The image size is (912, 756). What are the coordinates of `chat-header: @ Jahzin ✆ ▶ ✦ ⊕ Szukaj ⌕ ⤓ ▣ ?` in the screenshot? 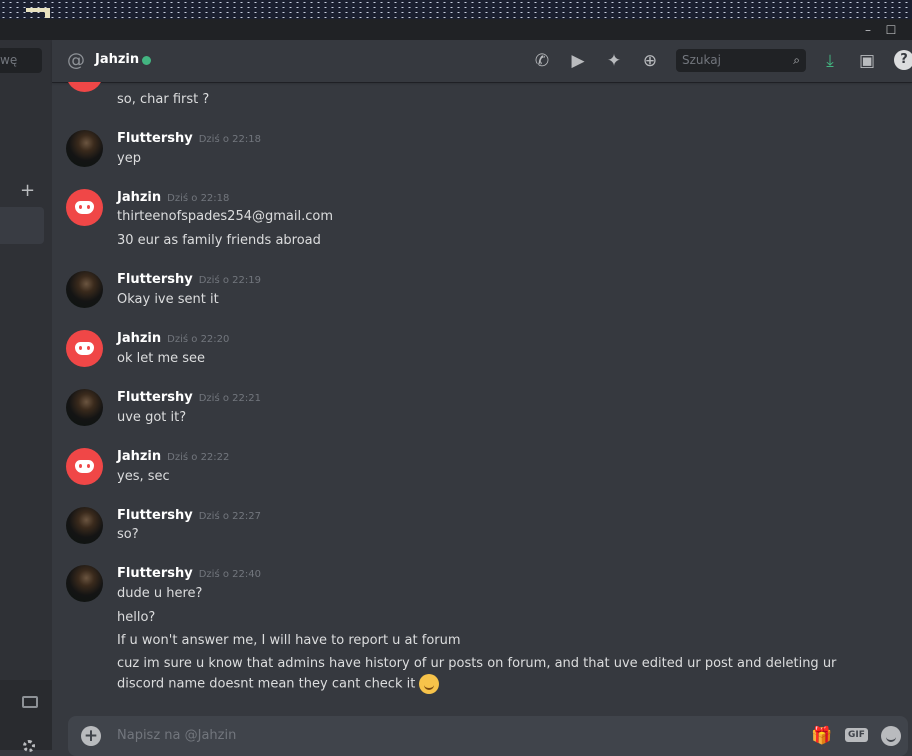 It's located at (482, 61).